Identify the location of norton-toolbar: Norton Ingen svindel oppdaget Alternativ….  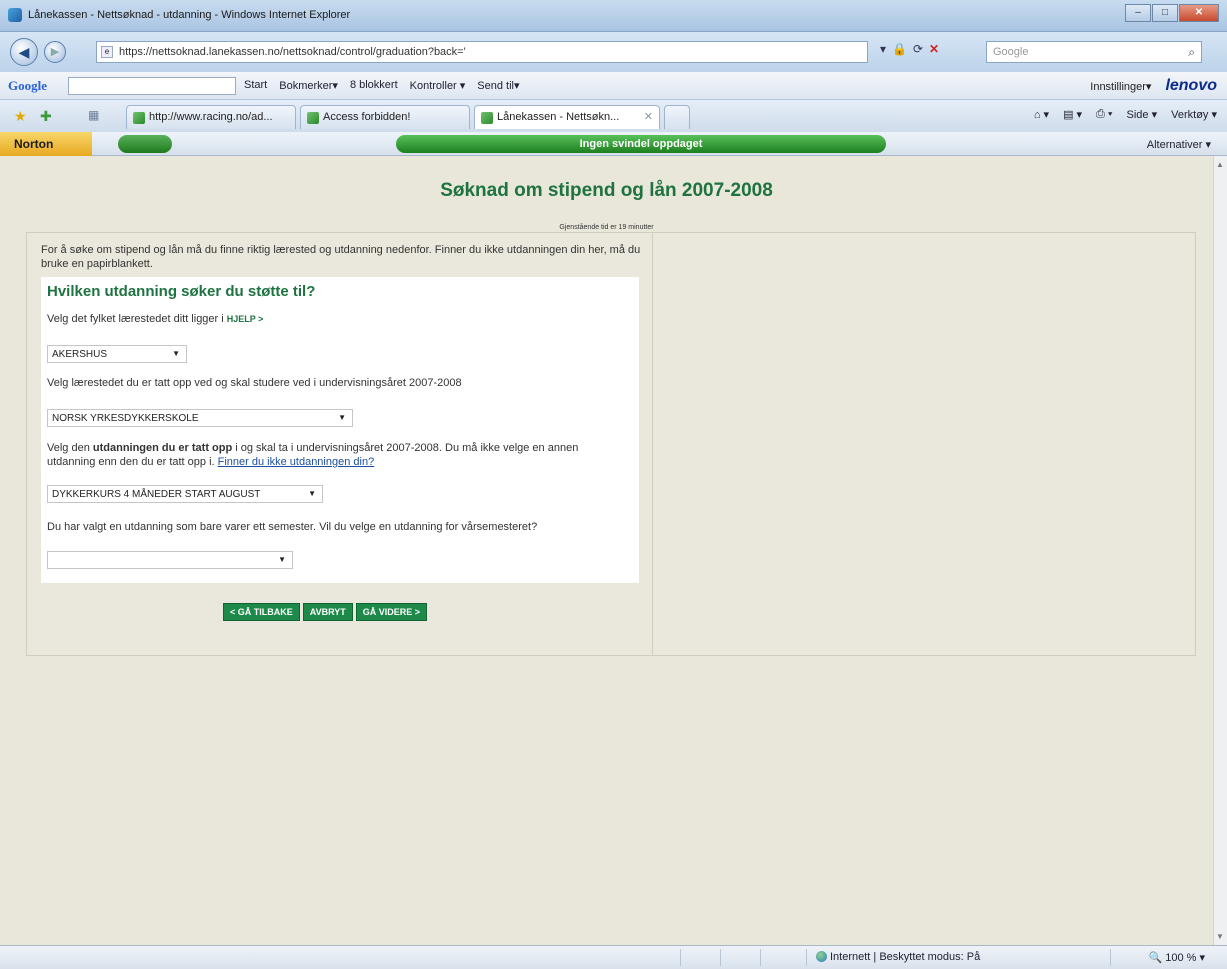
(613, 144).